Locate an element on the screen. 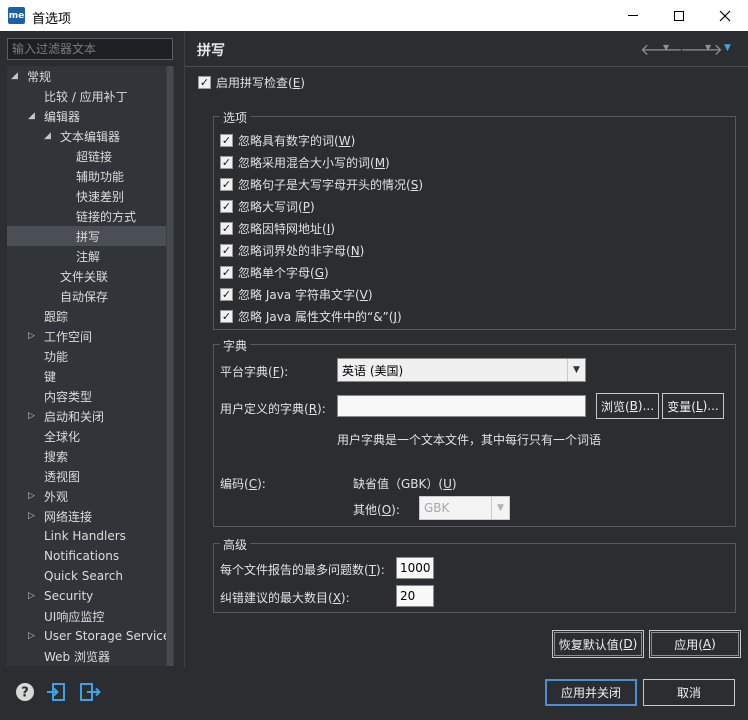 The image size is (748, 720). option-checkbox: ✓ 忽略 Java 字符串文字(V) is located at coordinates (296, 294).